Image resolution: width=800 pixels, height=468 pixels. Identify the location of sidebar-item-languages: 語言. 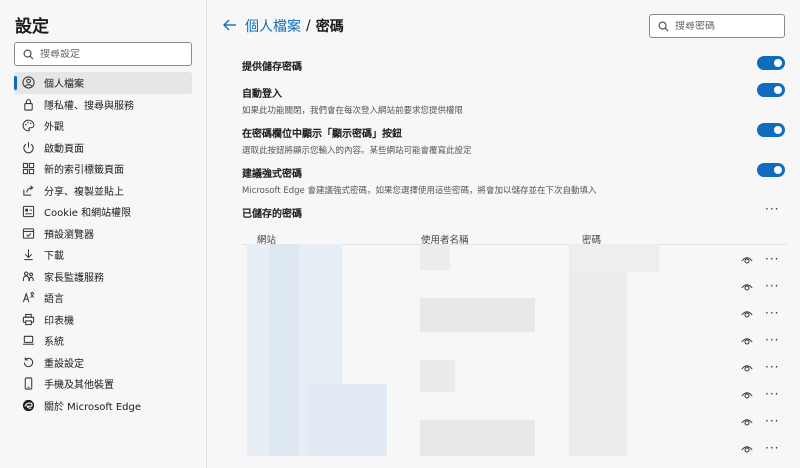
(103, 298).